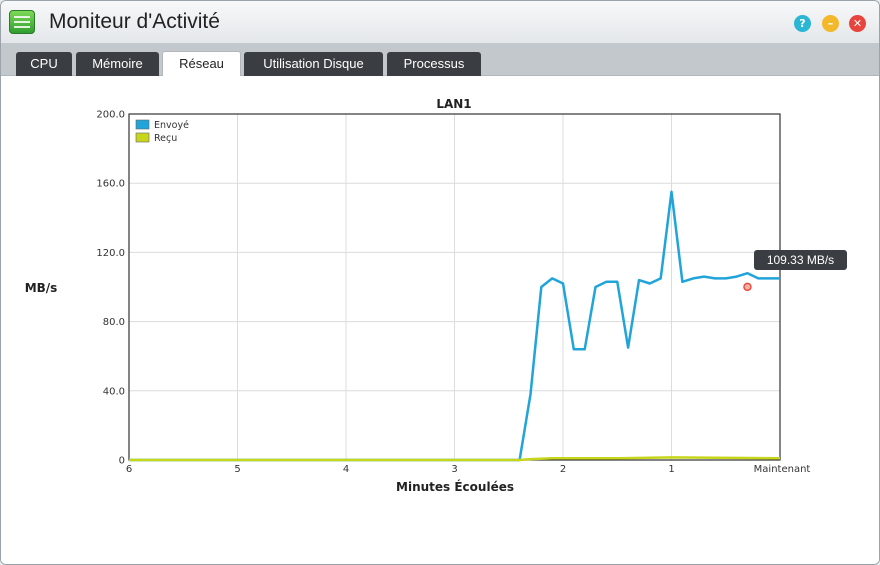 Image resolution: width=880 pixels, height=565 pixels. What do you see at coordinates (110, 288) in the screenshot?
I see `y-axis-ticks: 0 40.0 80.0 120.0 160.0 200.0` at bounding box center [110, 288].